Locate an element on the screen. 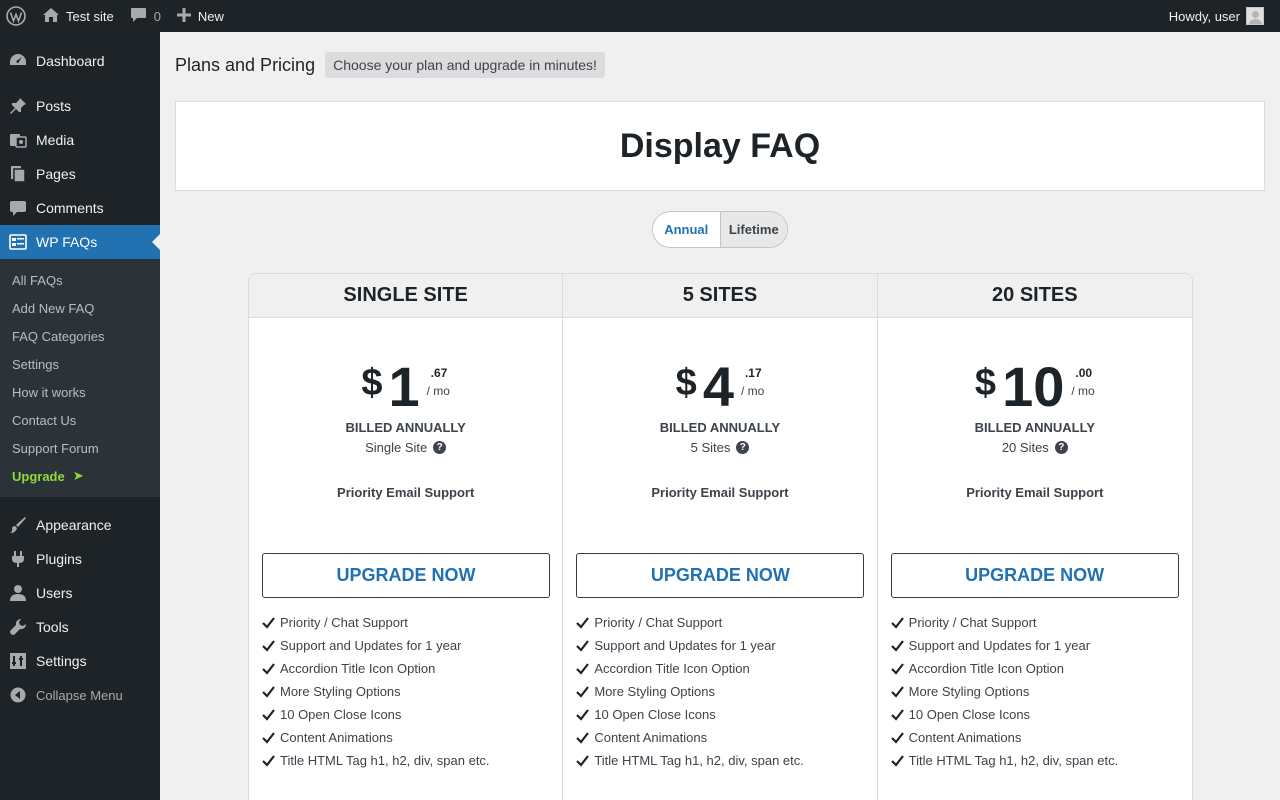 The width and height of the screenshot is (1280, 800). submenu-contact-us: Contact Us is located at coordinates (80, 420).